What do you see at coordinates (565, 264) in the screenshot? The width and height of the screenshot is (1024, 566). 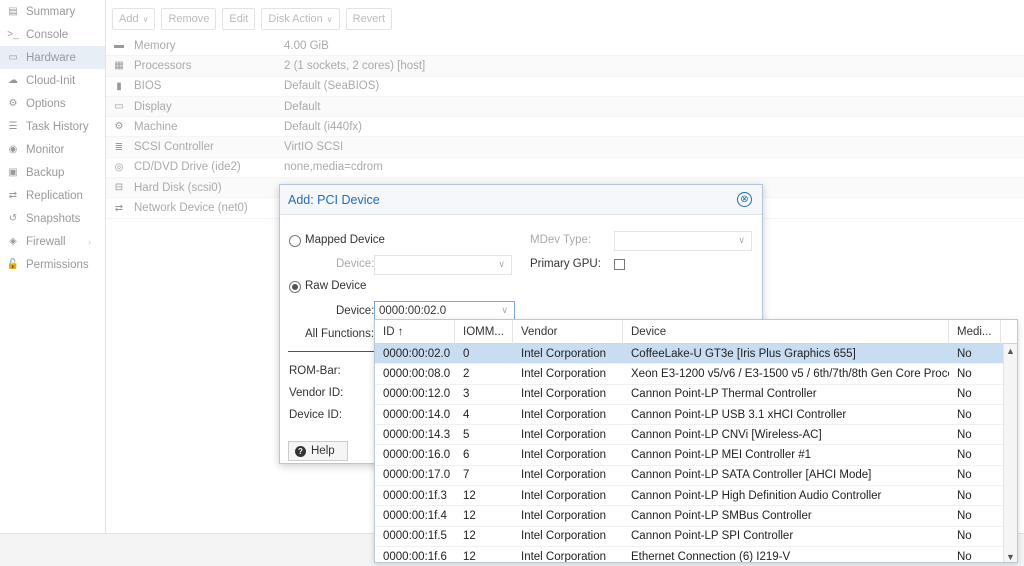 I see `primary-gpu-label: Primary GPU:` at bounding box center [565, 264].